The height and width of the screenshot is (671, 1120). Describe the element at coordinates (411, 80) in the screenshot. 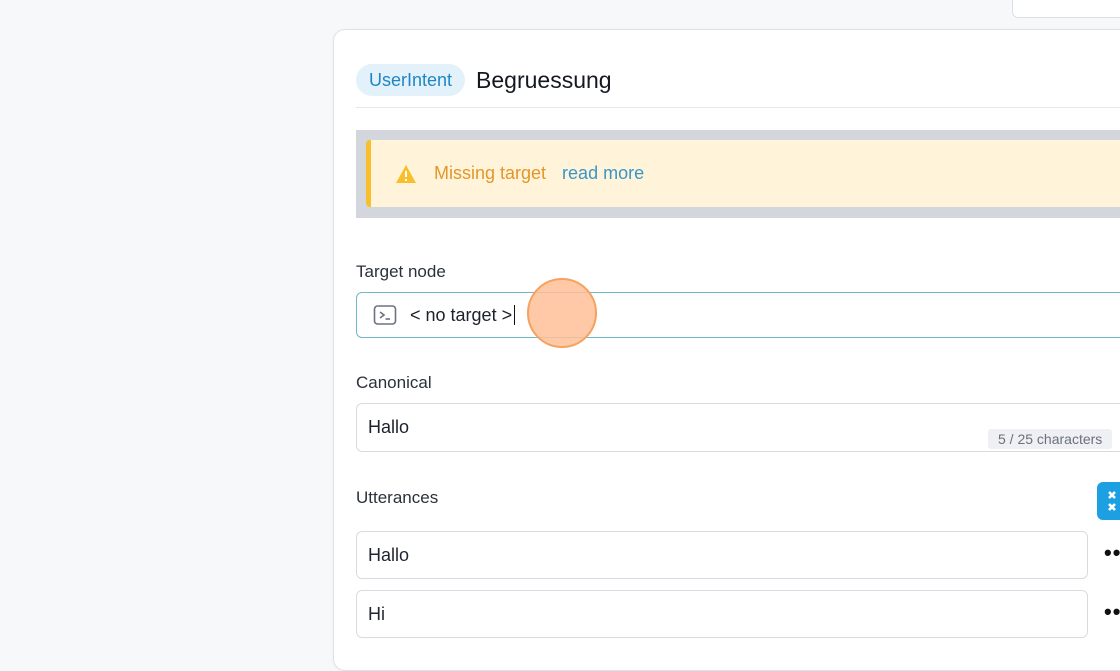

I see `intent-type-badge: UserIntent` at that location.